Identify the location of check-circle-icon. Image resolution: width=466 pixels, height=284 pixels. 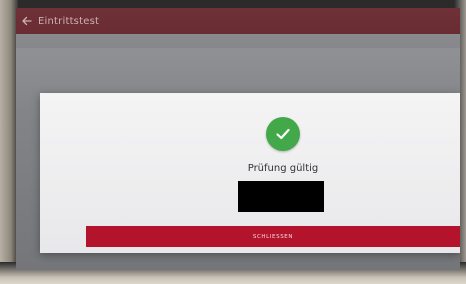
(283, 134).